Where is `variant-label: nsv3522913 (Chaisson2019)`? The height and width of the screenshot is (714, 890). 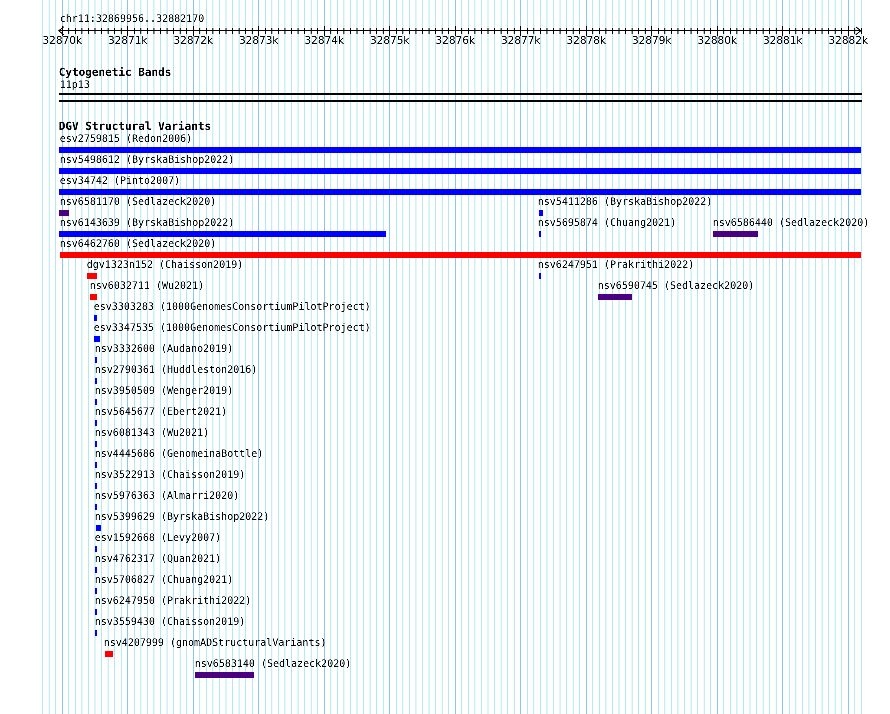 variant-label: nsv3522913 (Chaisson2019) is located at coordinates (170, 476).